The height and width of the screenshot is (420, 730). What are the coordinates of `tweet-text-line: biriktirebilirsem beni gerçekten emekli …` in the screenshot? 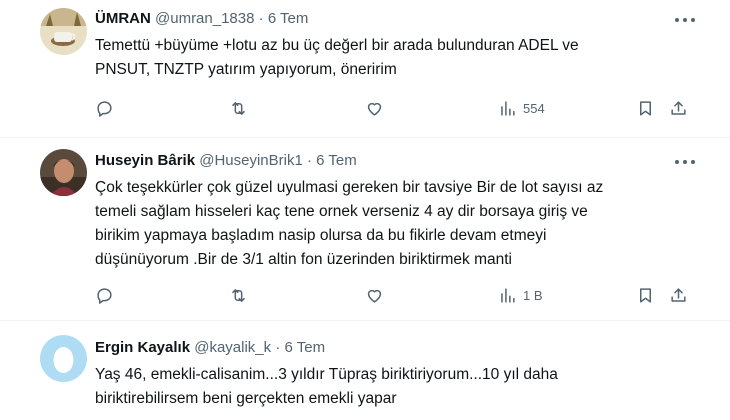 It's located at (246, 398).